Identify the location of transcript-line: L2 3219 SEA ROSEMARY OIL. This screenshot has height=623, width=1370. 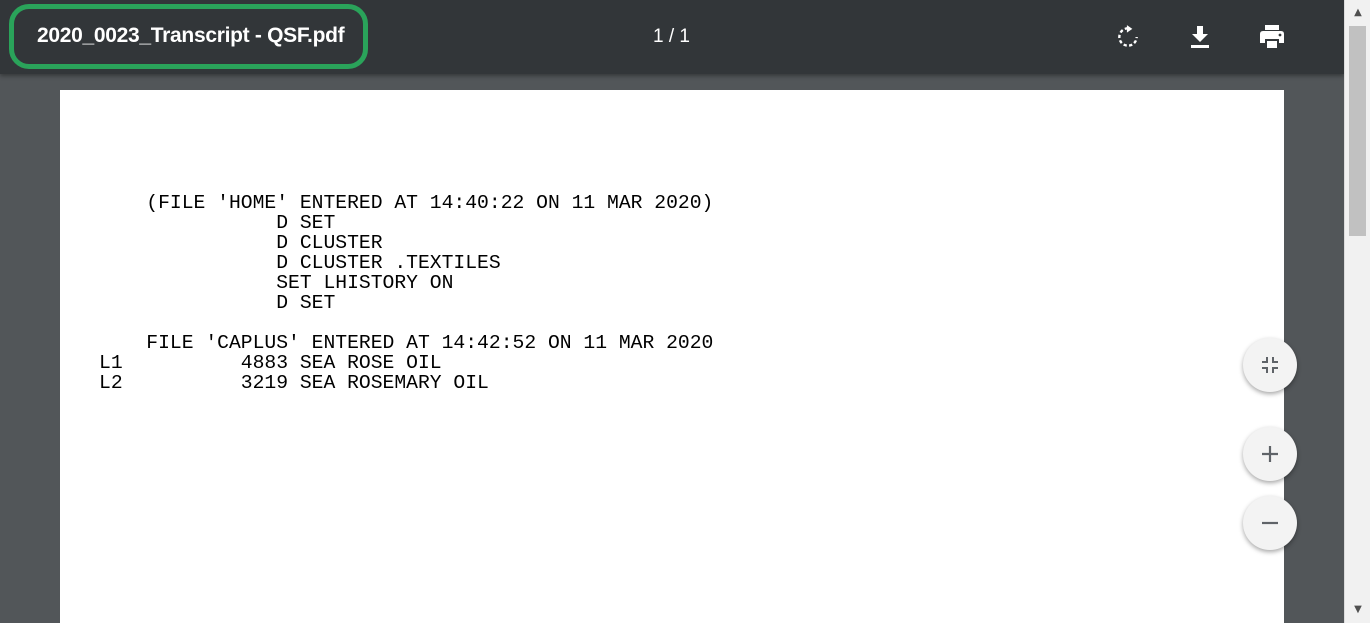
(294, 383).